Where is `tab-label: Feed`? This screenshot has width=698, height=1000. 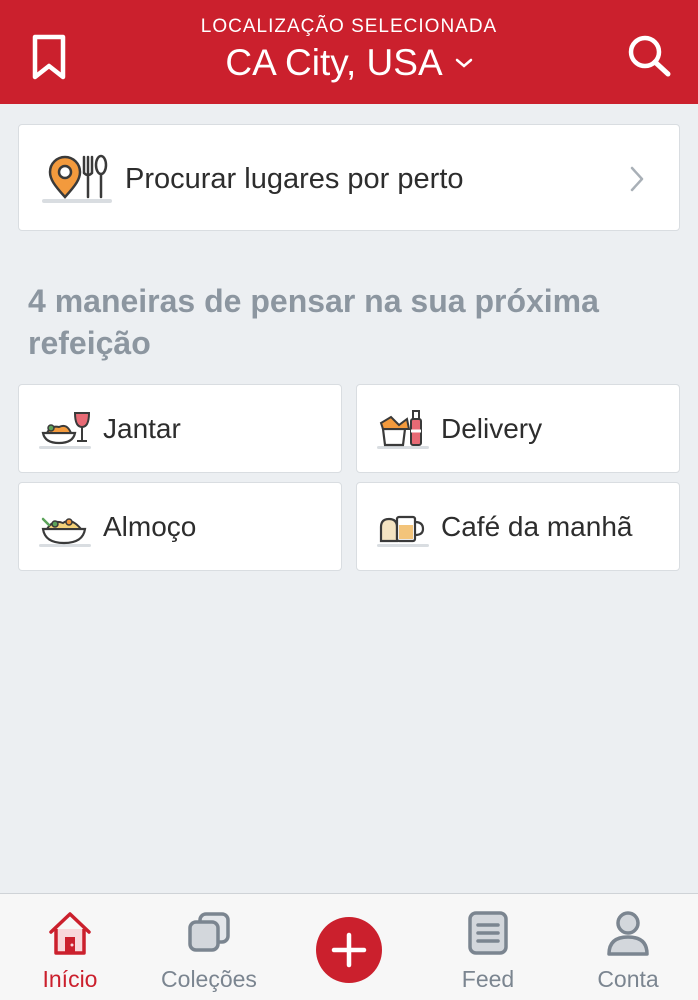 tab-label: Feed is located at coordinates (488, 979).